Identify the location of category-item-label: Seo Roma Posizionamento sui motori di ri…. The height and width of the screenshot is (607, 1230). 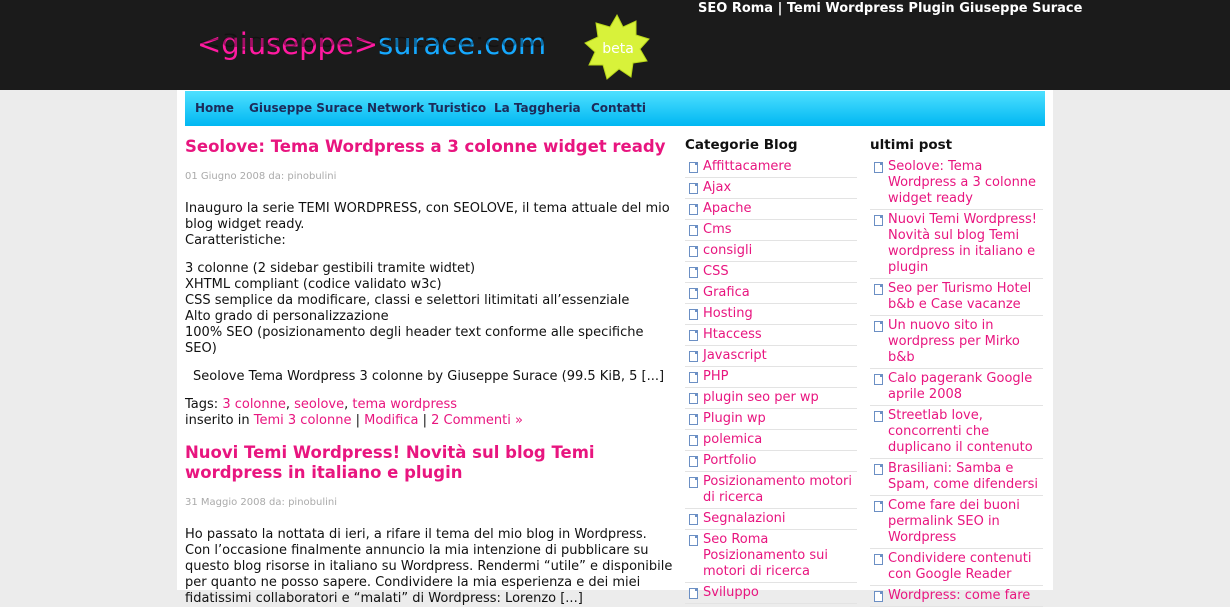
(766, 555).